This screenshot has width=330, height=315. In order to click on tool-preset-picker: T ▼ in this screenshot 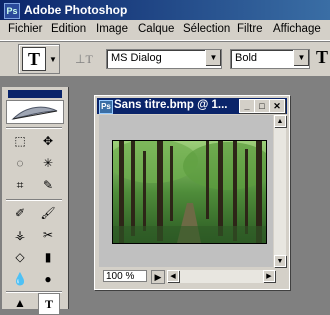, I will do `click(39, 59)`.